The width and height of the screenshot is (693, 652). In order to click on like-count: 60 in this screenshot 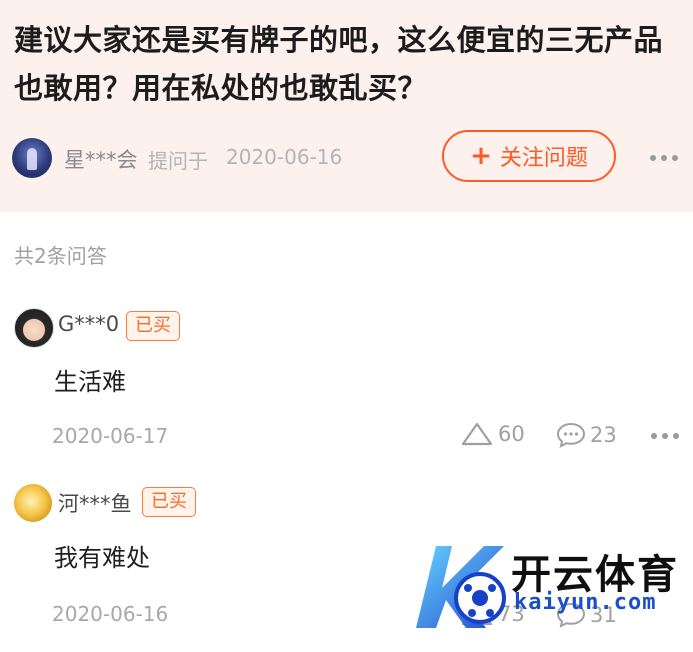, I will do `click(511, 434)`.